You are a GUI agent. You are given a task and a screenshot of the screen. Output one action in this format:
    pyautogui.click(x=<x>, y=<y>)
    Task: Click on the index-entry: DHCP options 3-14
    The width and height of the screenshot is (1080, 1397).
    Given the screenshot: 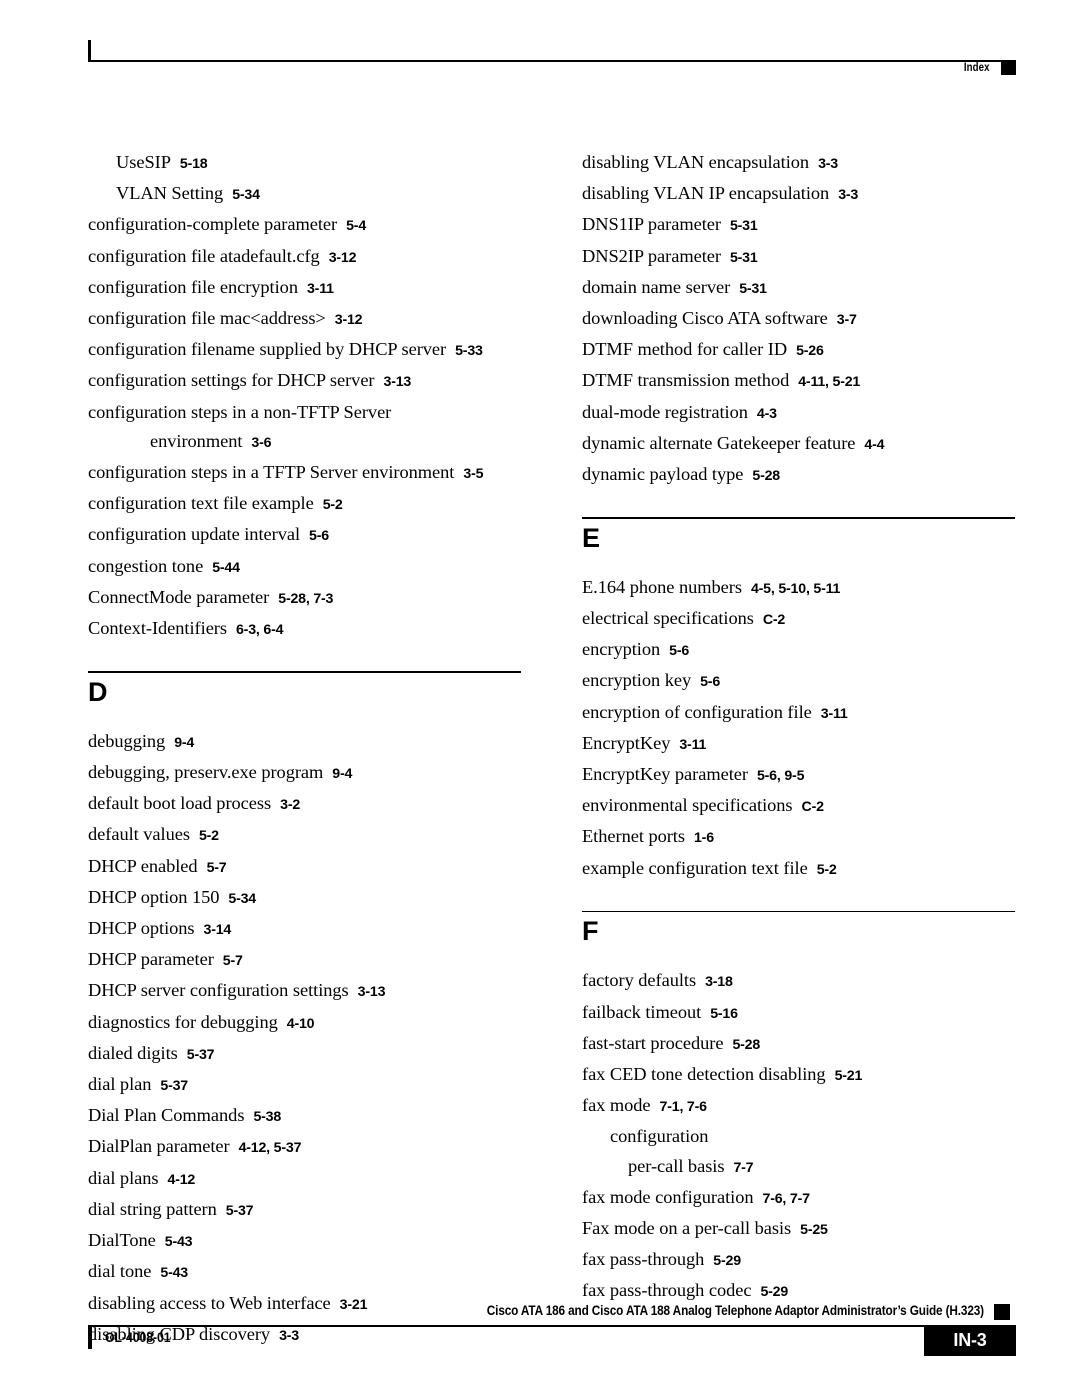 What is the action you would take?
    pyautogui.click(x=306, y=929)
    